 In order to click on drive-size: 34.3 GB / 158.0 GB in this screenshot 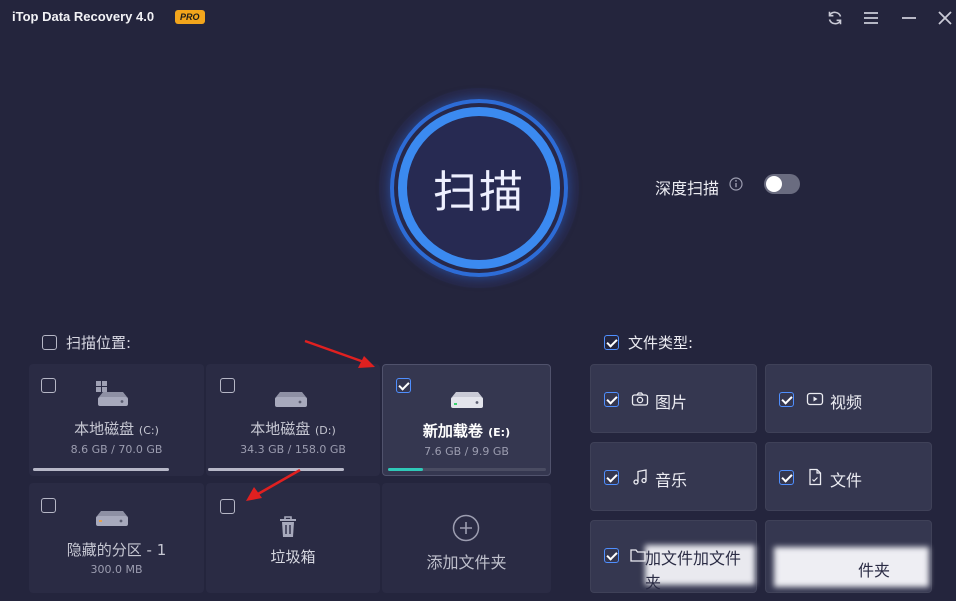, I will do `click(293, 449)`.